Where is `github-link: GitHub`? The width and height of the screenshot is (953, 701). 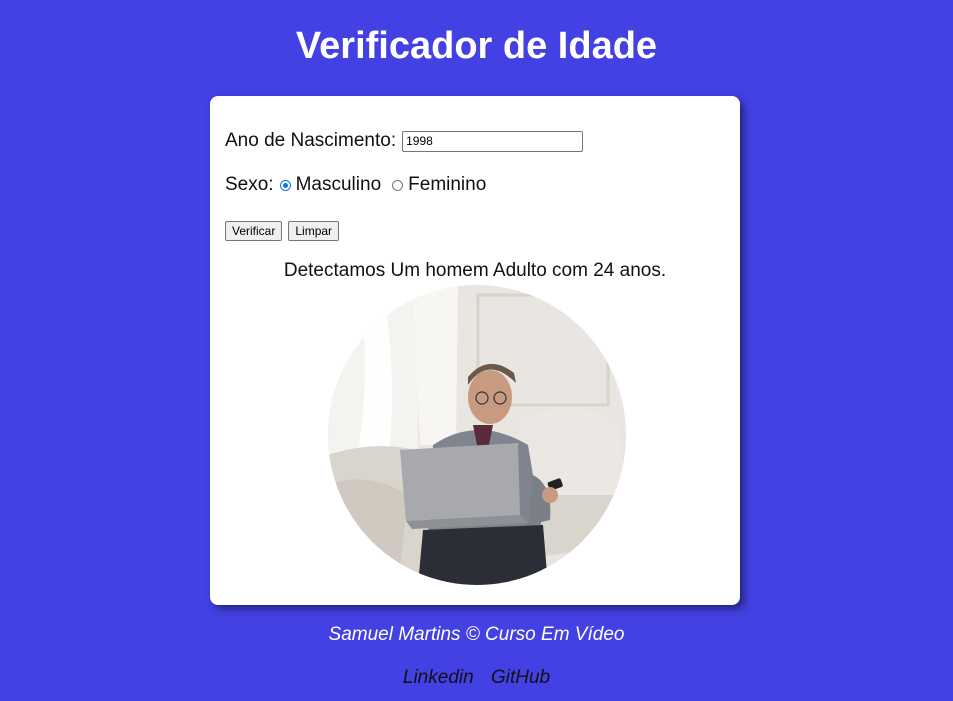
github-link: GitHub is located at coordinates (520, 677).